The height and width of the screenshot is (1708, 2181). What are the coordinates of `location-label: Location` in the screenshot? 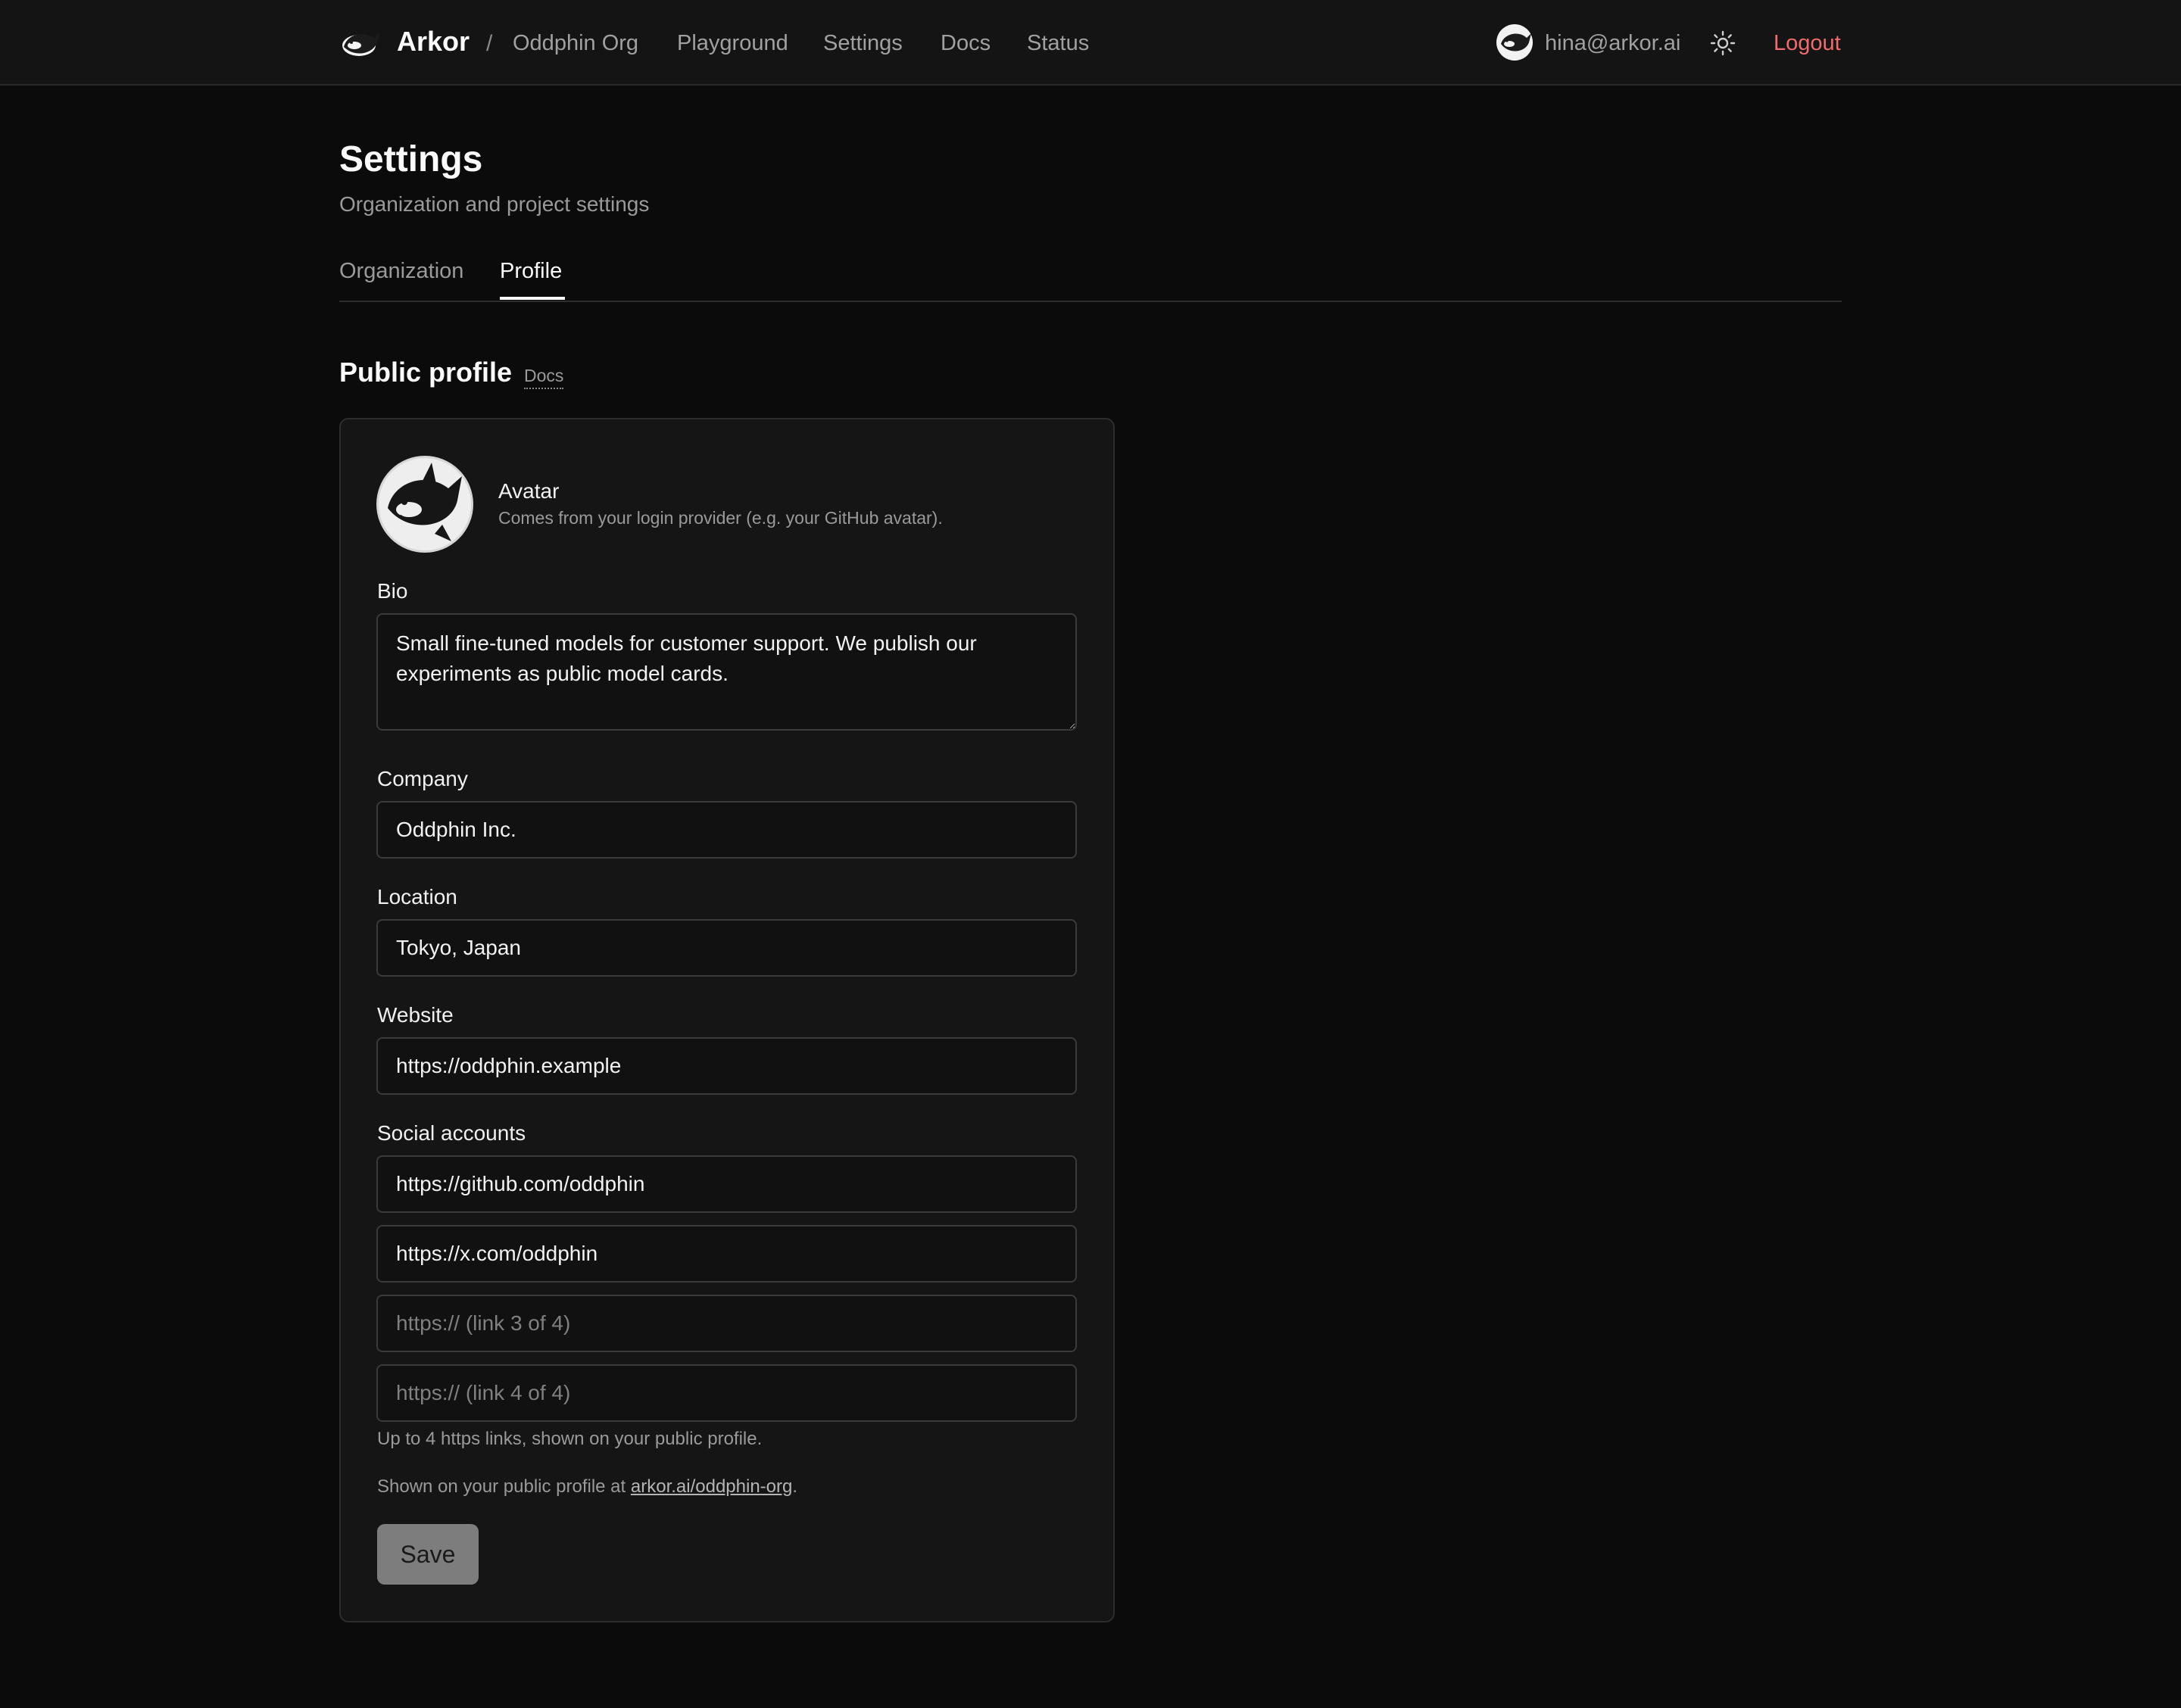 It's located at (417, 897).